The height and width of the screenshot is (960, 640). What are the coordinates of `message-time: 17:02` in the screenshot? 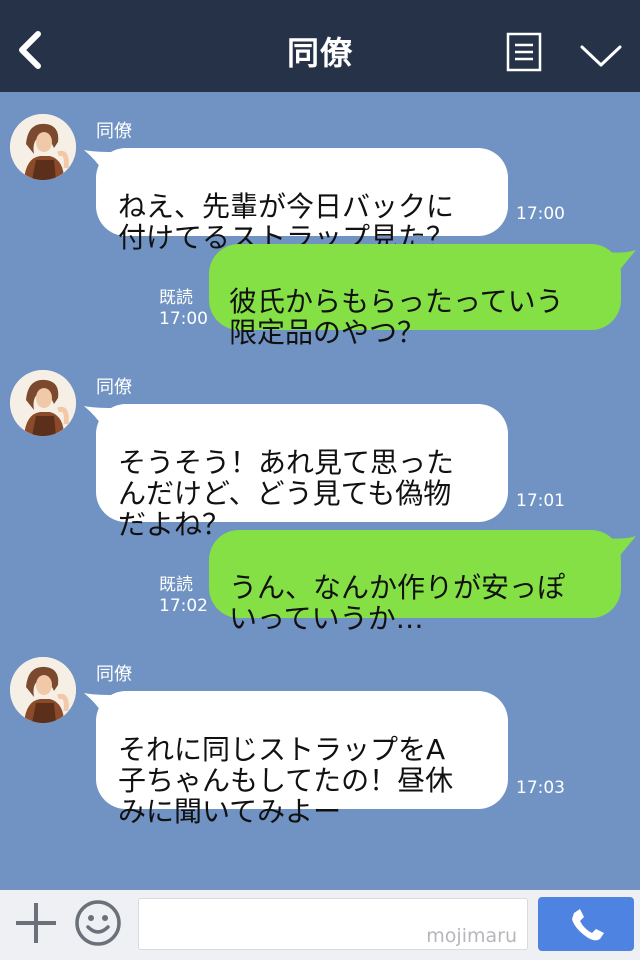 It's located at (183, 606).